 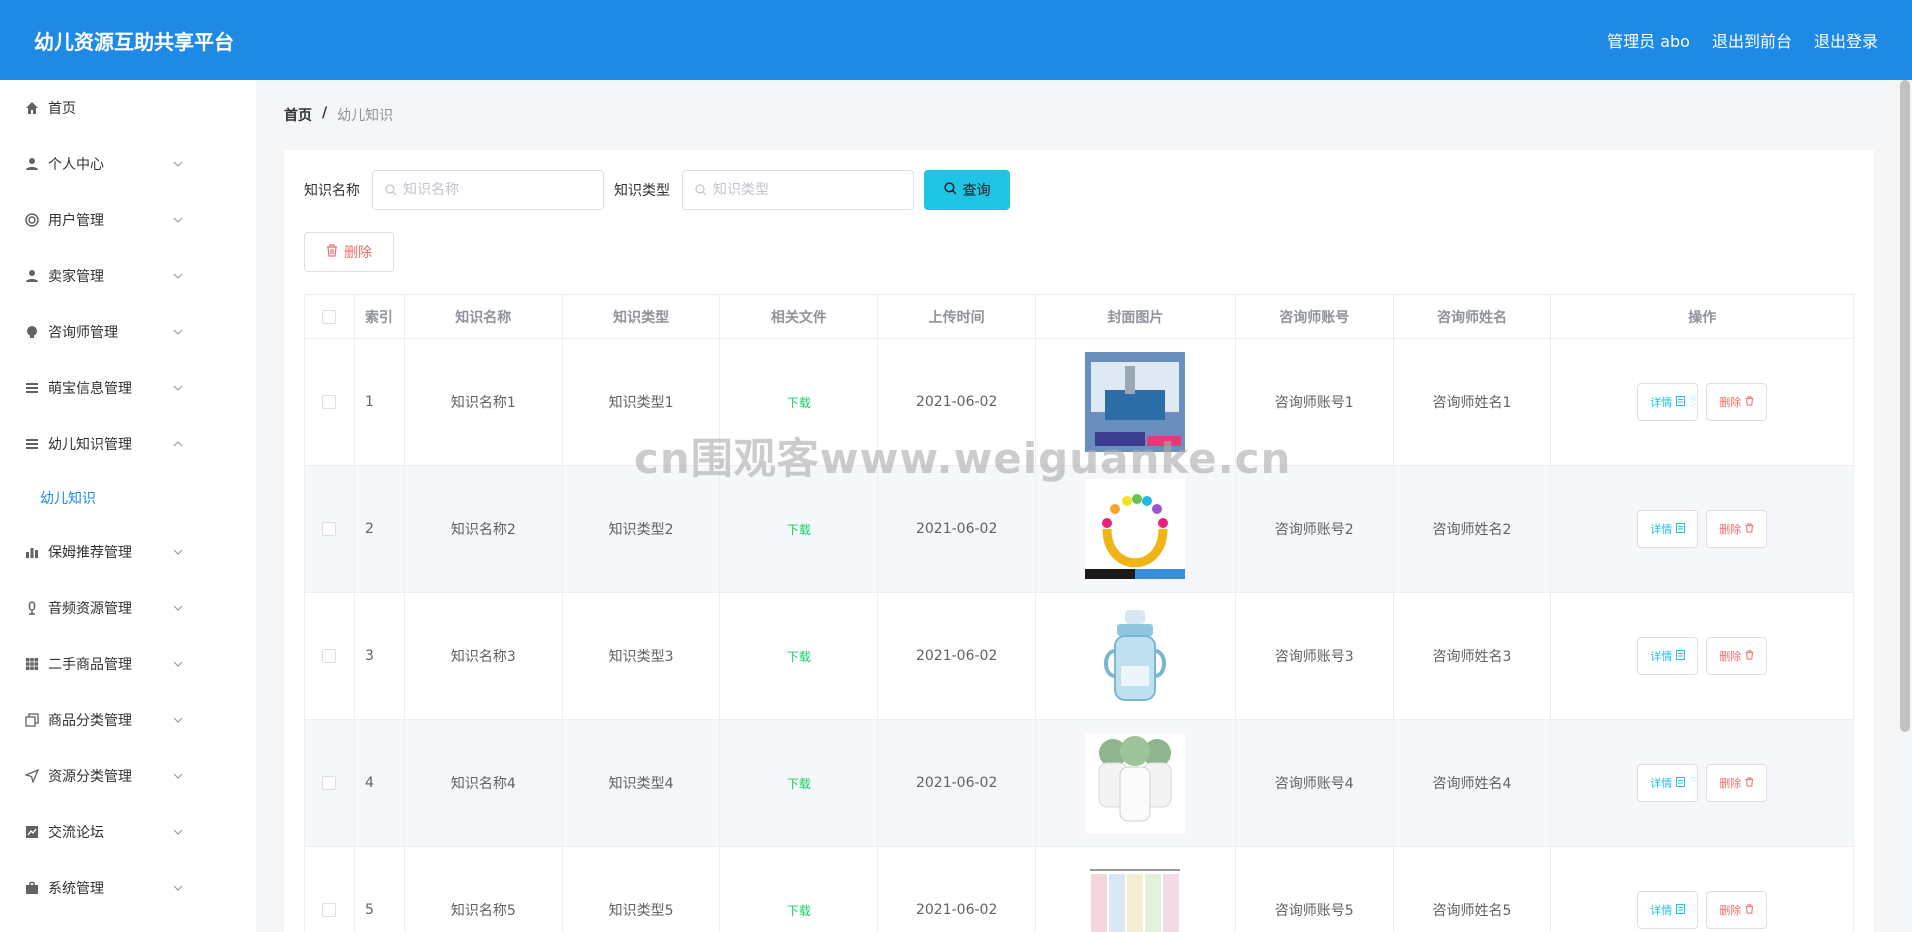 I want to click on sidebar-subitem-knowledge: 幼儿知识, so click(x=128, y=498).